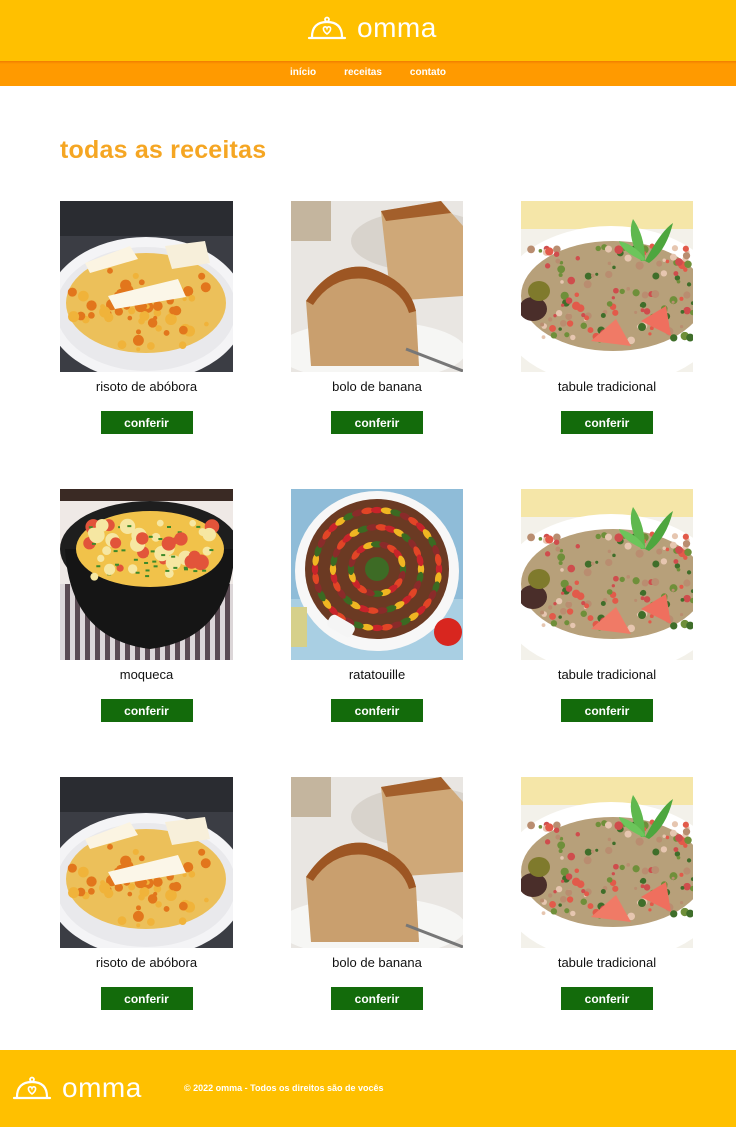  I want to click on nav-link-contato: contato, so click(428, 73).